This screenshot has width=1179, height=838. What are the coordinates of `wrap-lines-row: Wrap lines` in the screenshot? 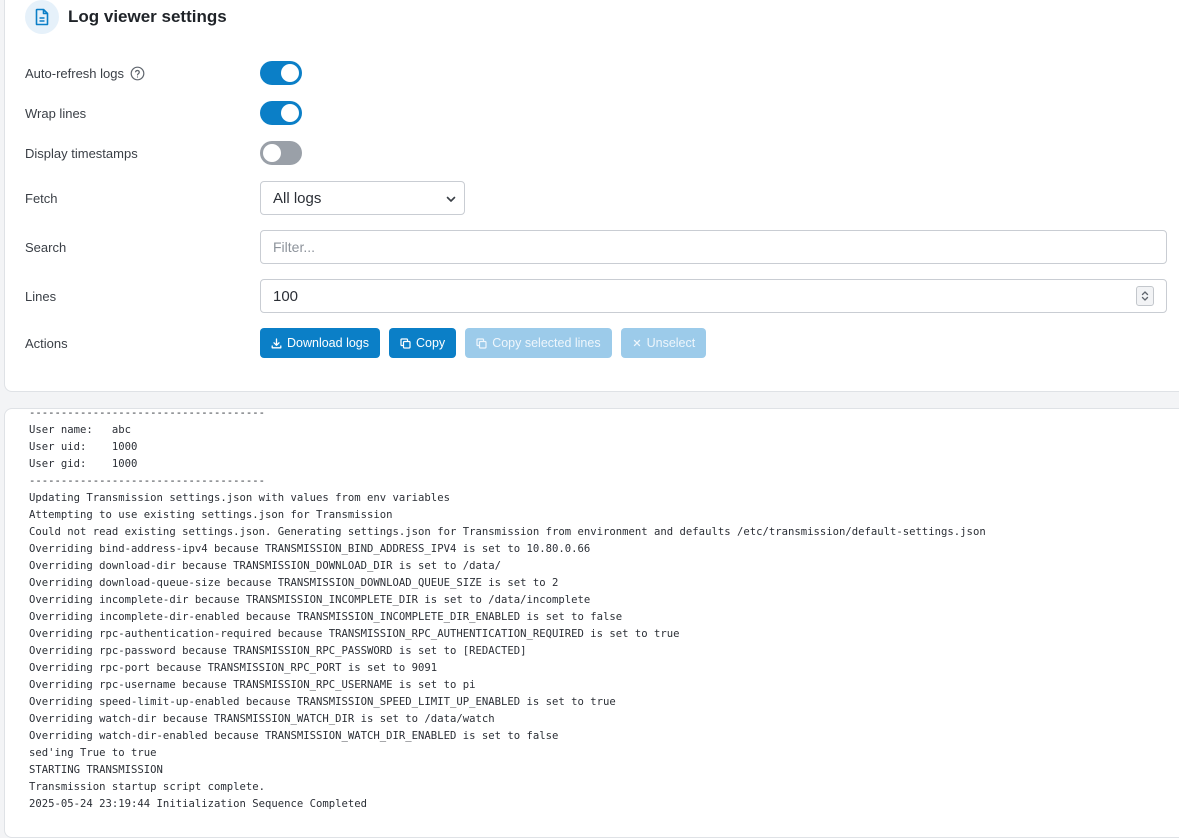 It's located at (596, 113).